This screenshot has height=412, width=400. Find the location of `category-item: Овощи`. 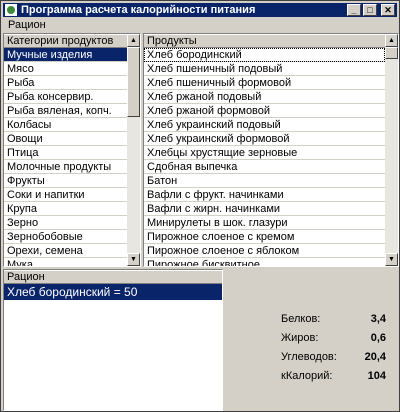

category-item: Овощи is located at coordinates (65, 139).